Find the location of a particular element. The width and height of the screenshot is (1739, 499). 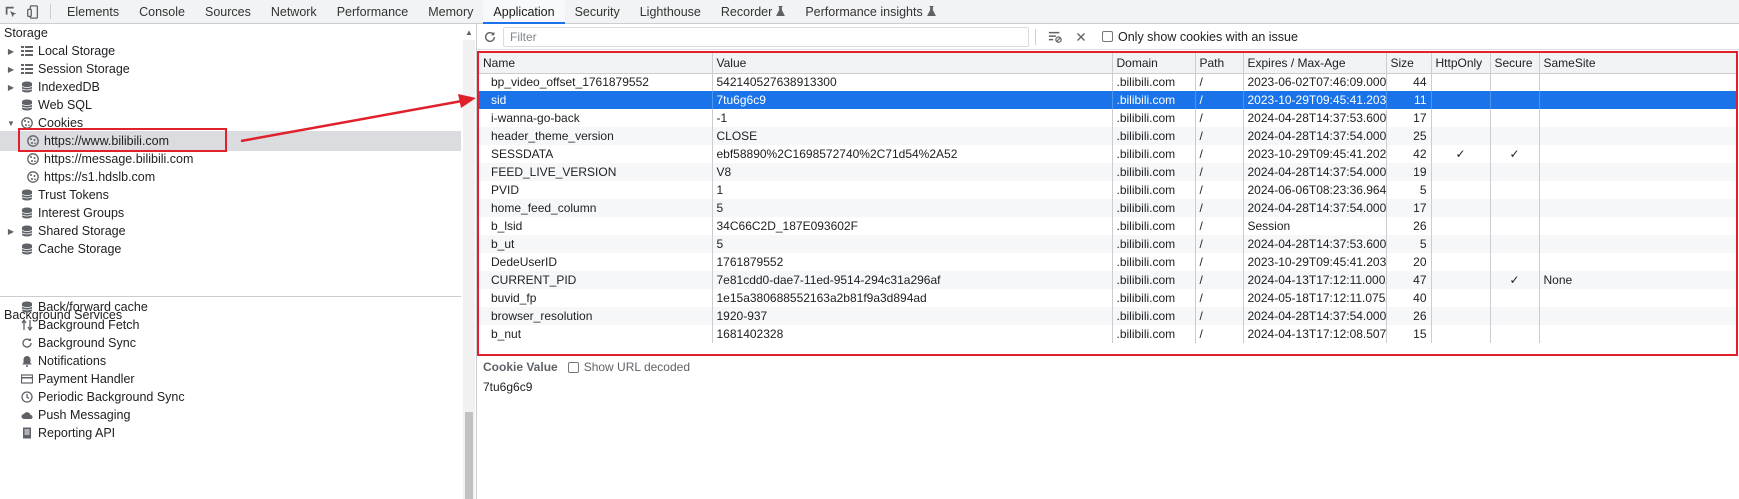

cell-expires: 2024-04-28T14:37:54.000Z is located at coordinates (1315, 136).